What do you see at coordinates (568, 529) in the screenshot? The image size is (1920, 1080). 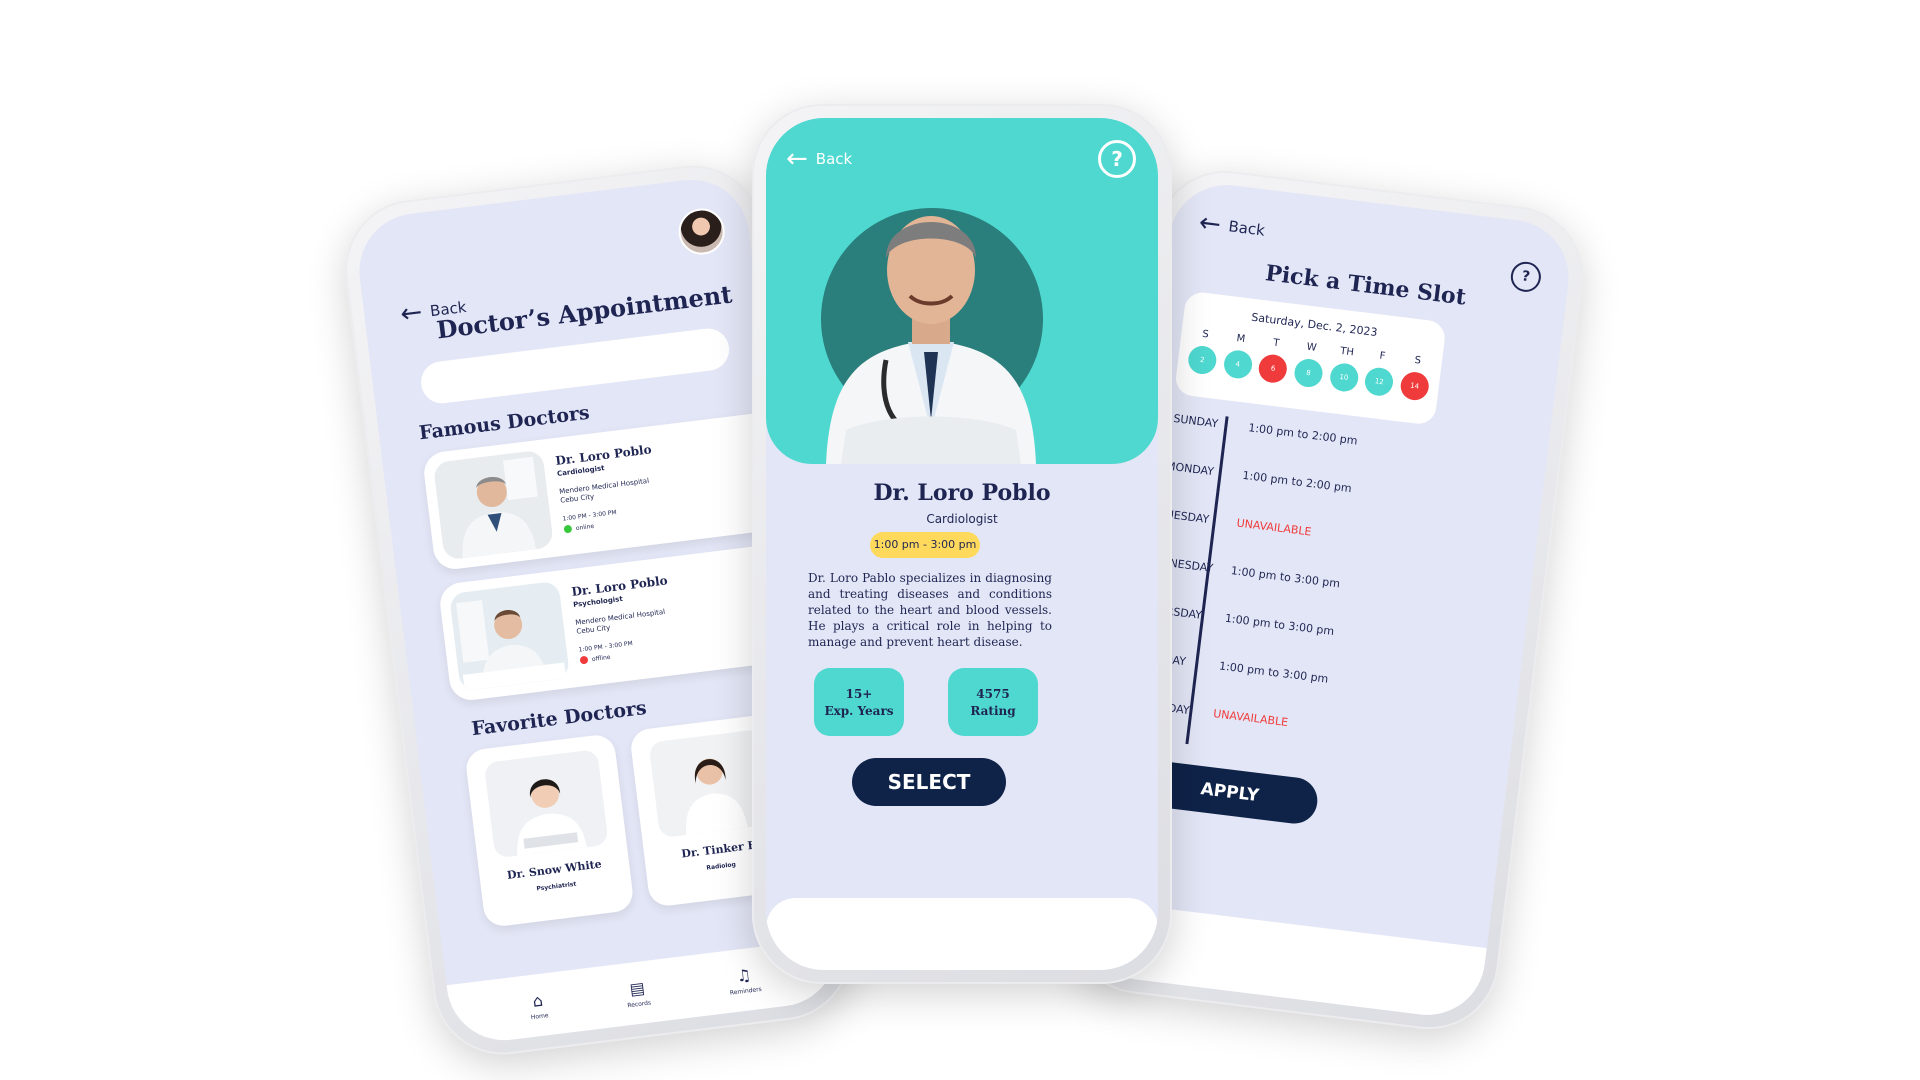 I see `online-status-icon` at bounding box center [568, 529].